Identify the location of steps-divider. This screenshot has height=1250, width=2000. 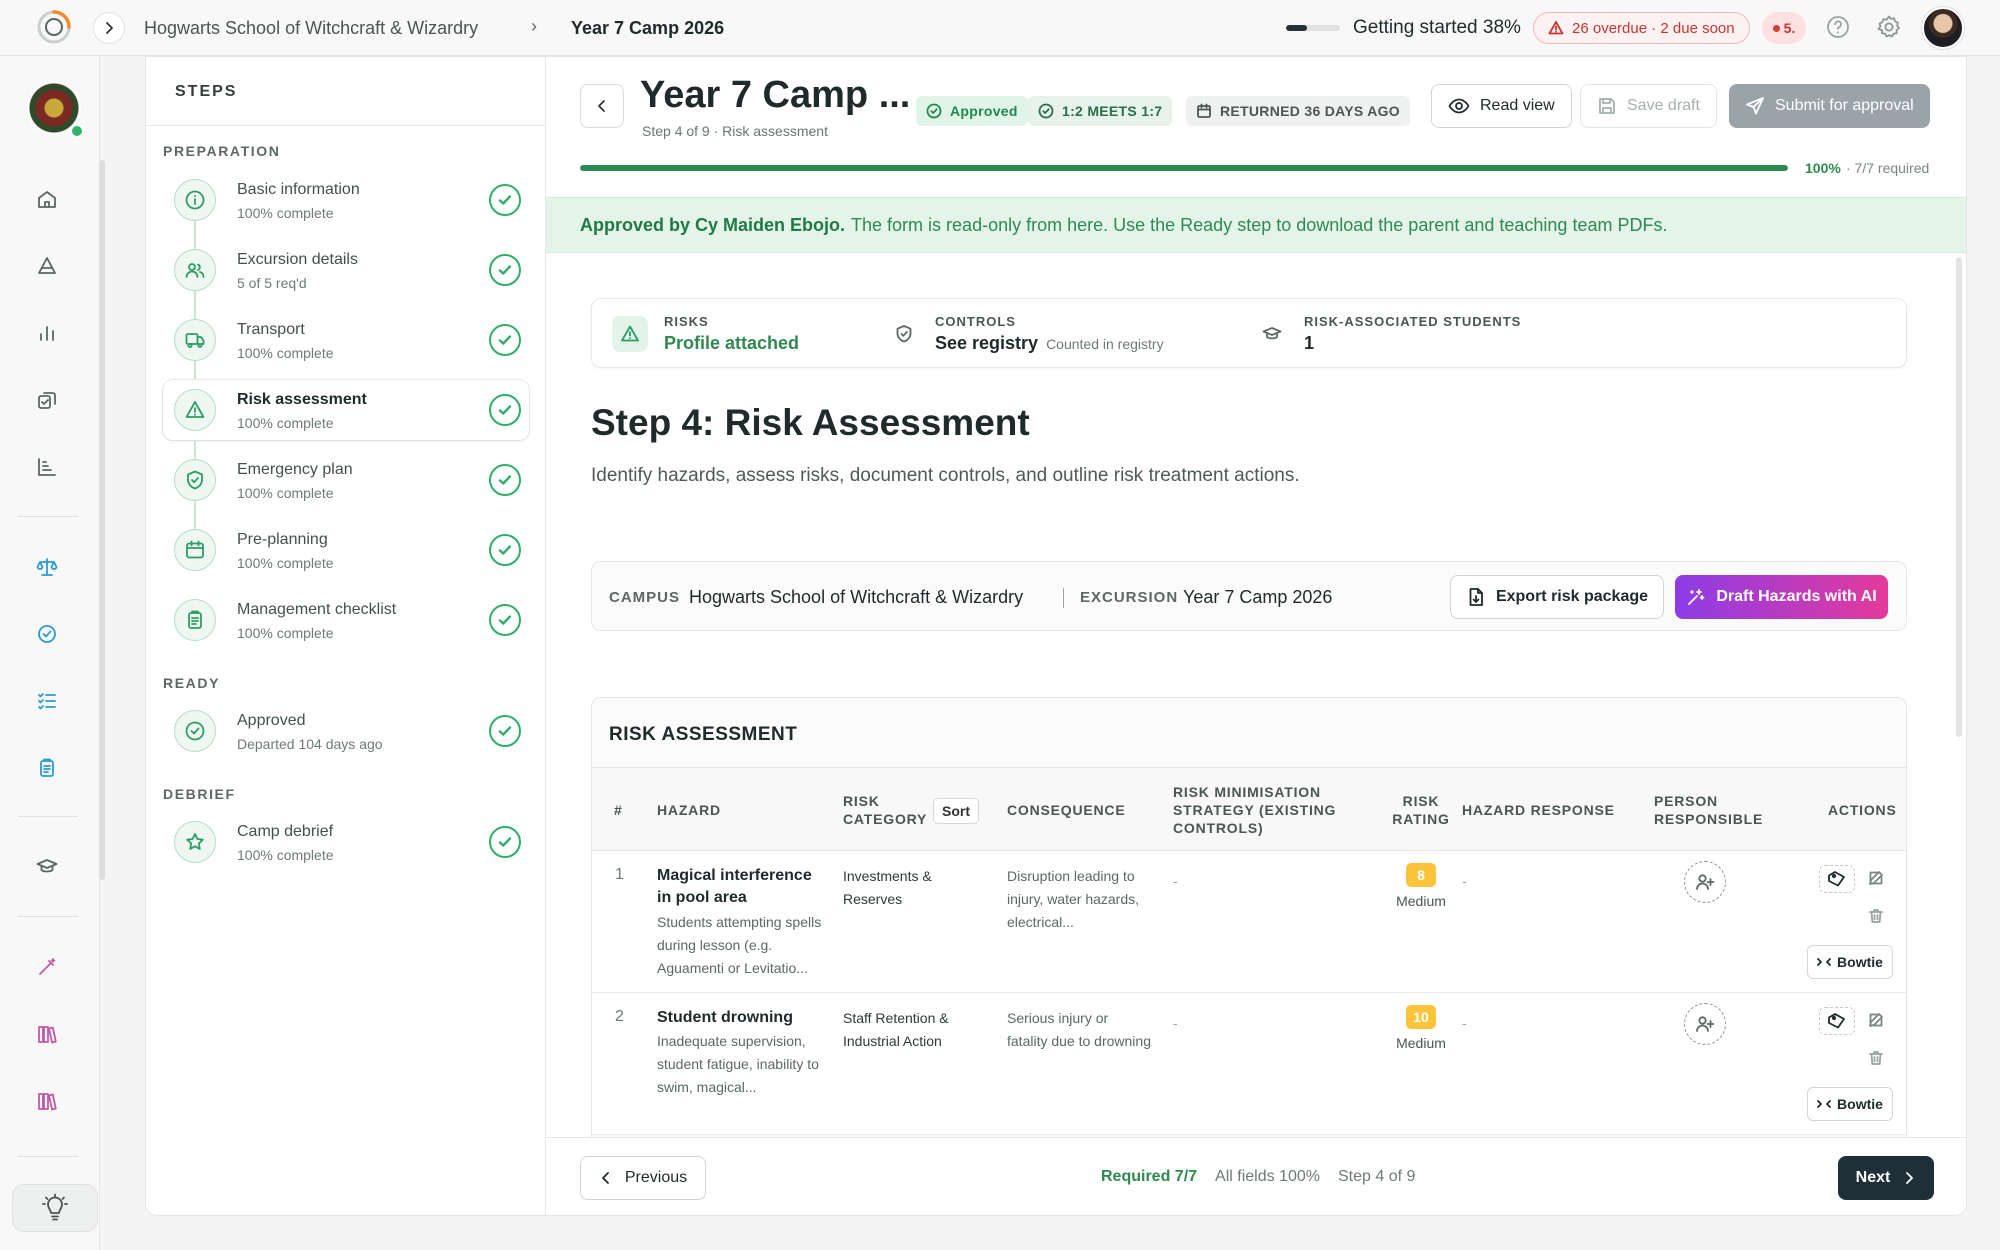
(346, 125).